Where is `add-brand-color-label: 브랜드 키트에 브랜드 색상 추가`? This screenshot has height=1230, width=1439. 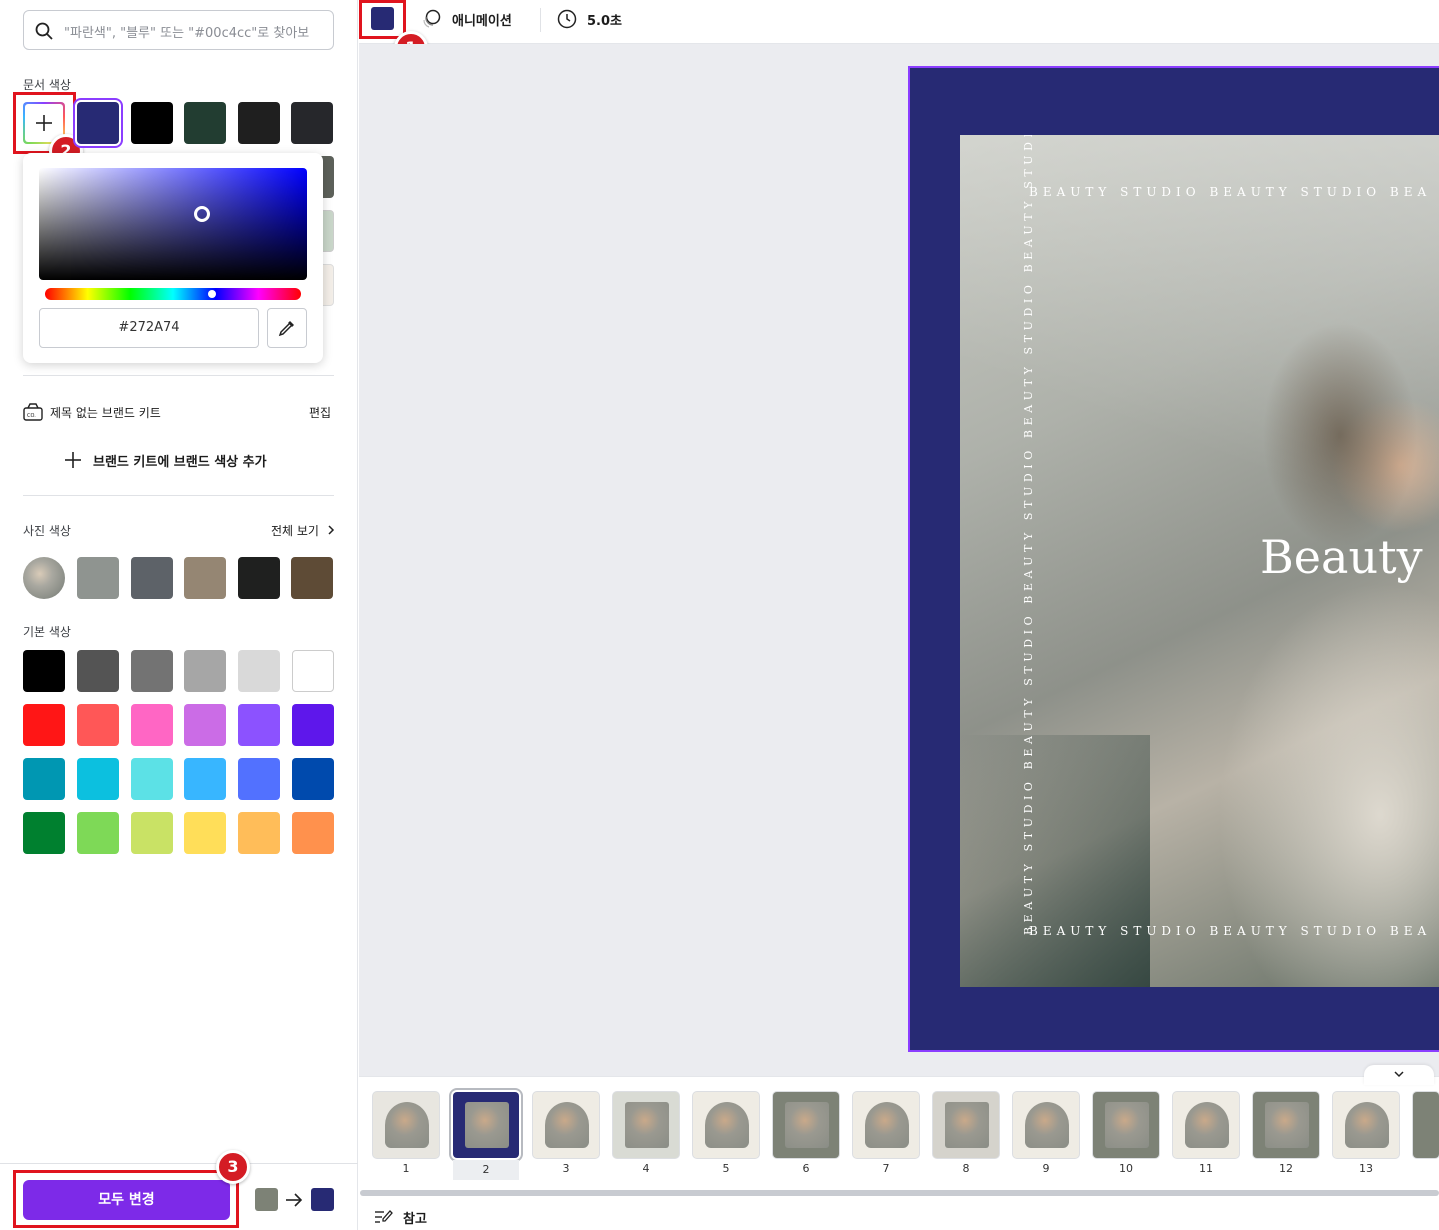
add-brand-color-label: 브랜드 키트에 브랜드 색상 추가 is located at coordinates (180, 462).